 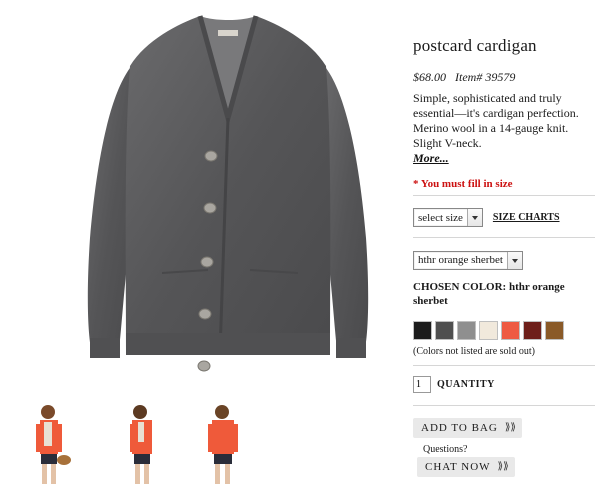 I want to click on thumbnail-front-styled, so click(x=54, y=445).